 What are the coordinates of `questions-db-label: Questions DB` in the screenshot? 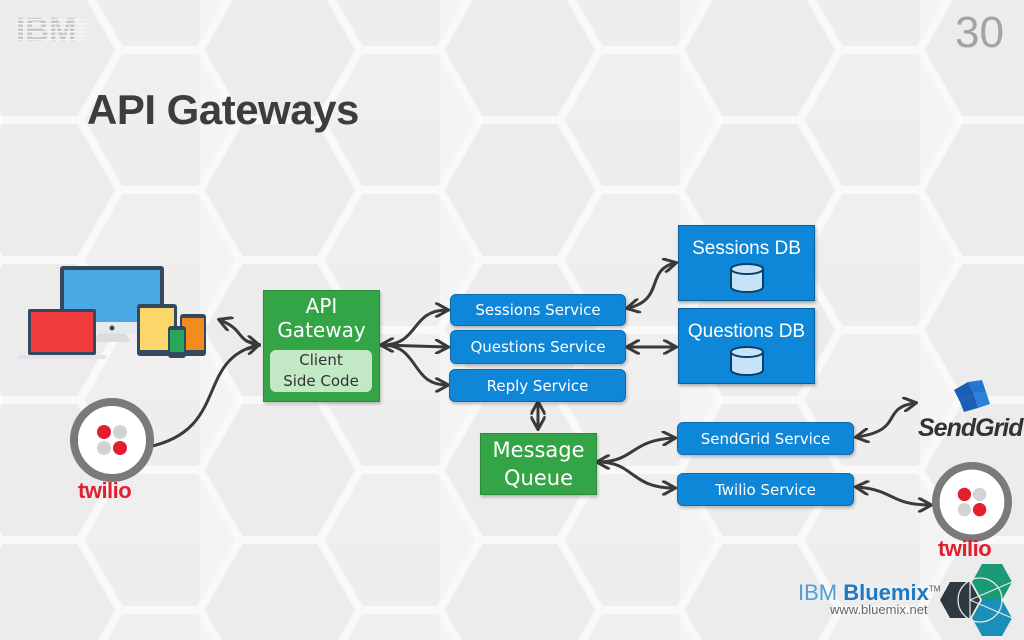 It's located at (746, 331).